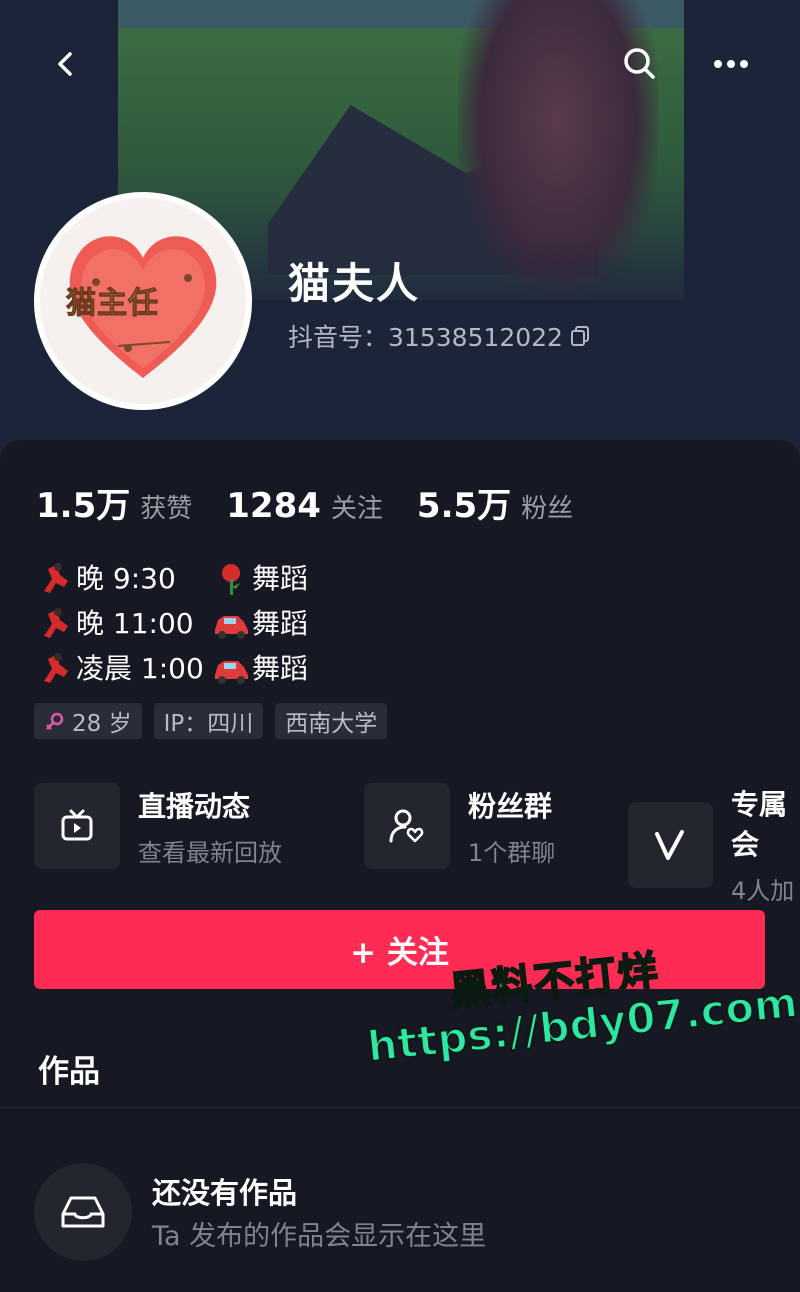  Describe the element at coordinates (319, 1236) in the screenshot. I see `empty-state-subtitle: Ta 发布的作品会显示在这里` at that location.